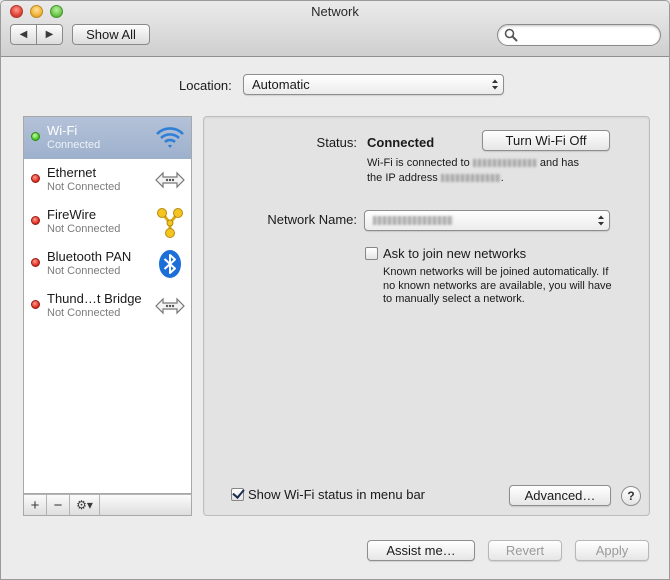 The image size is (670, 580). What do you see at coordinates (170, 137) in the screenshot?
I see `wifi-icon` at bounding box center [170, 137].